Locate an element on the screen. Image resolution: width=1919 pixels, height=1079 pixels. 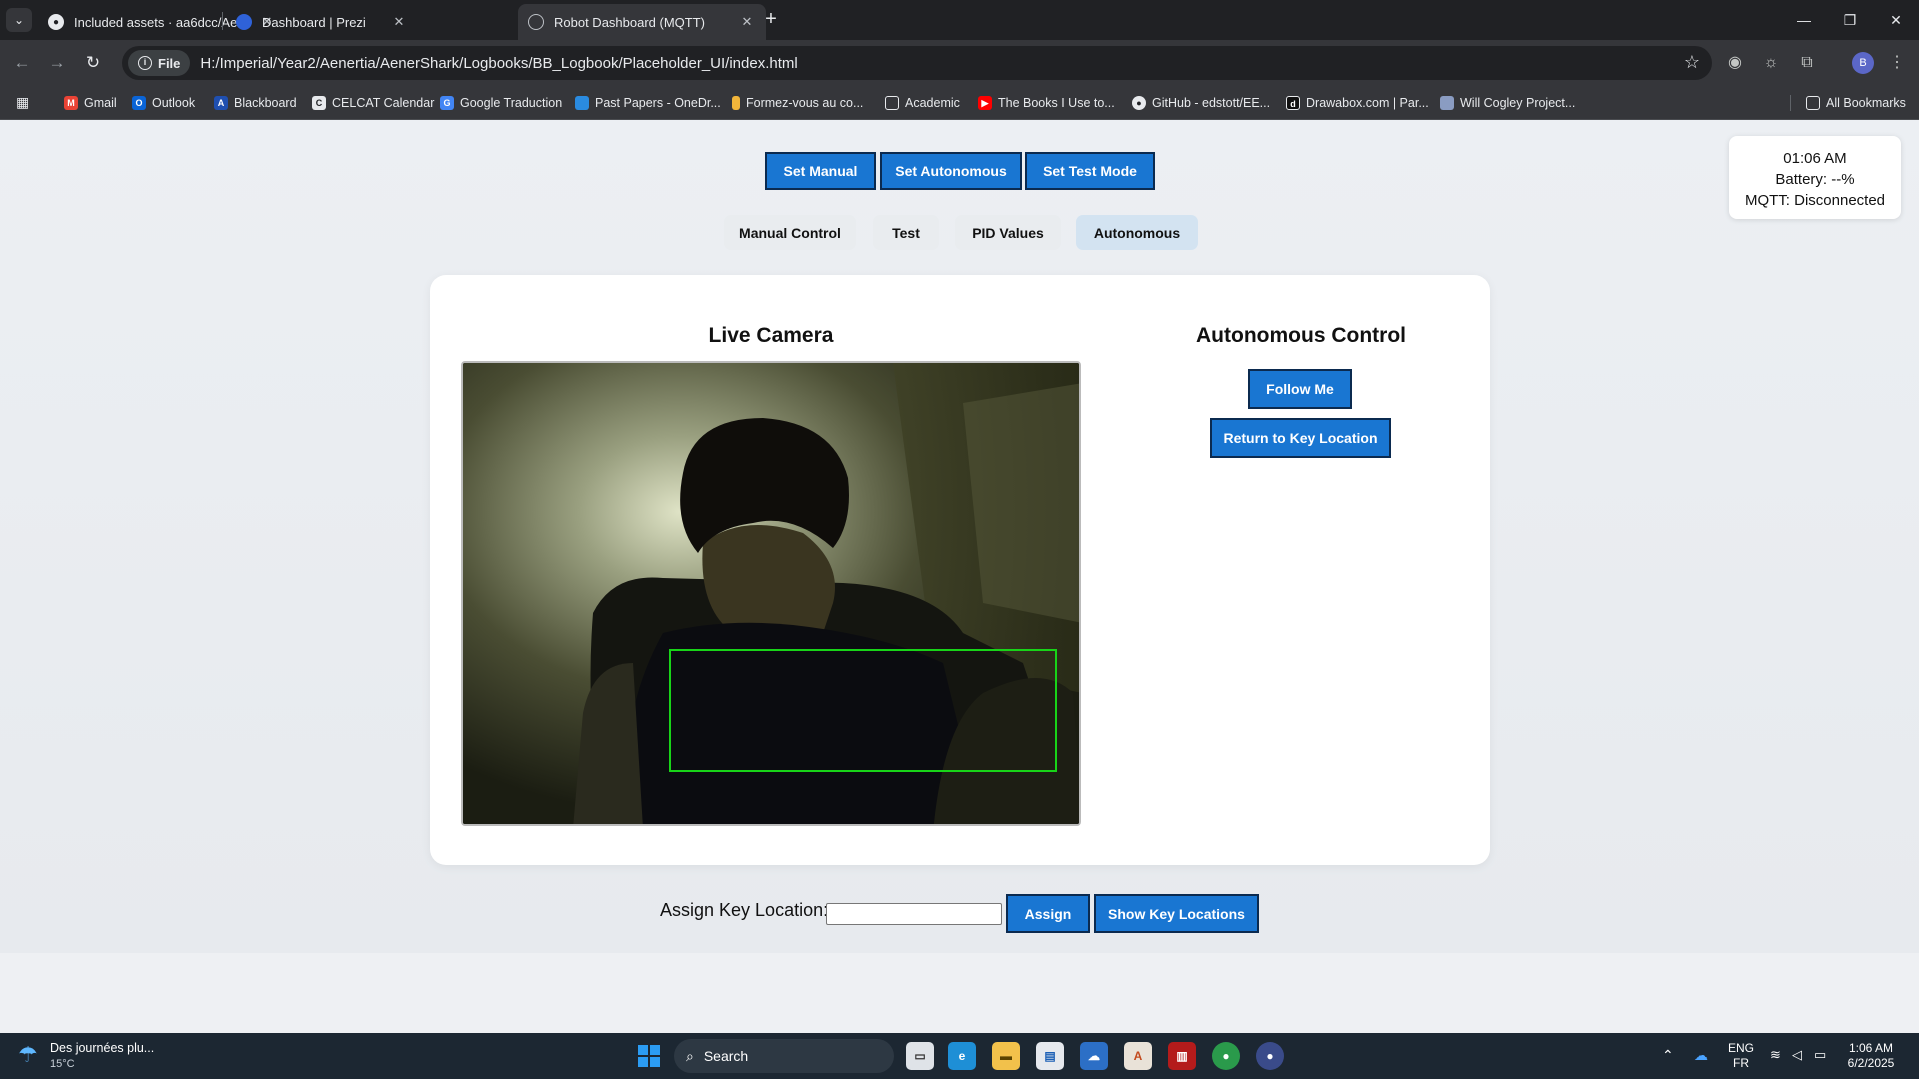
file-label: File is located at coordinates (169, 63).